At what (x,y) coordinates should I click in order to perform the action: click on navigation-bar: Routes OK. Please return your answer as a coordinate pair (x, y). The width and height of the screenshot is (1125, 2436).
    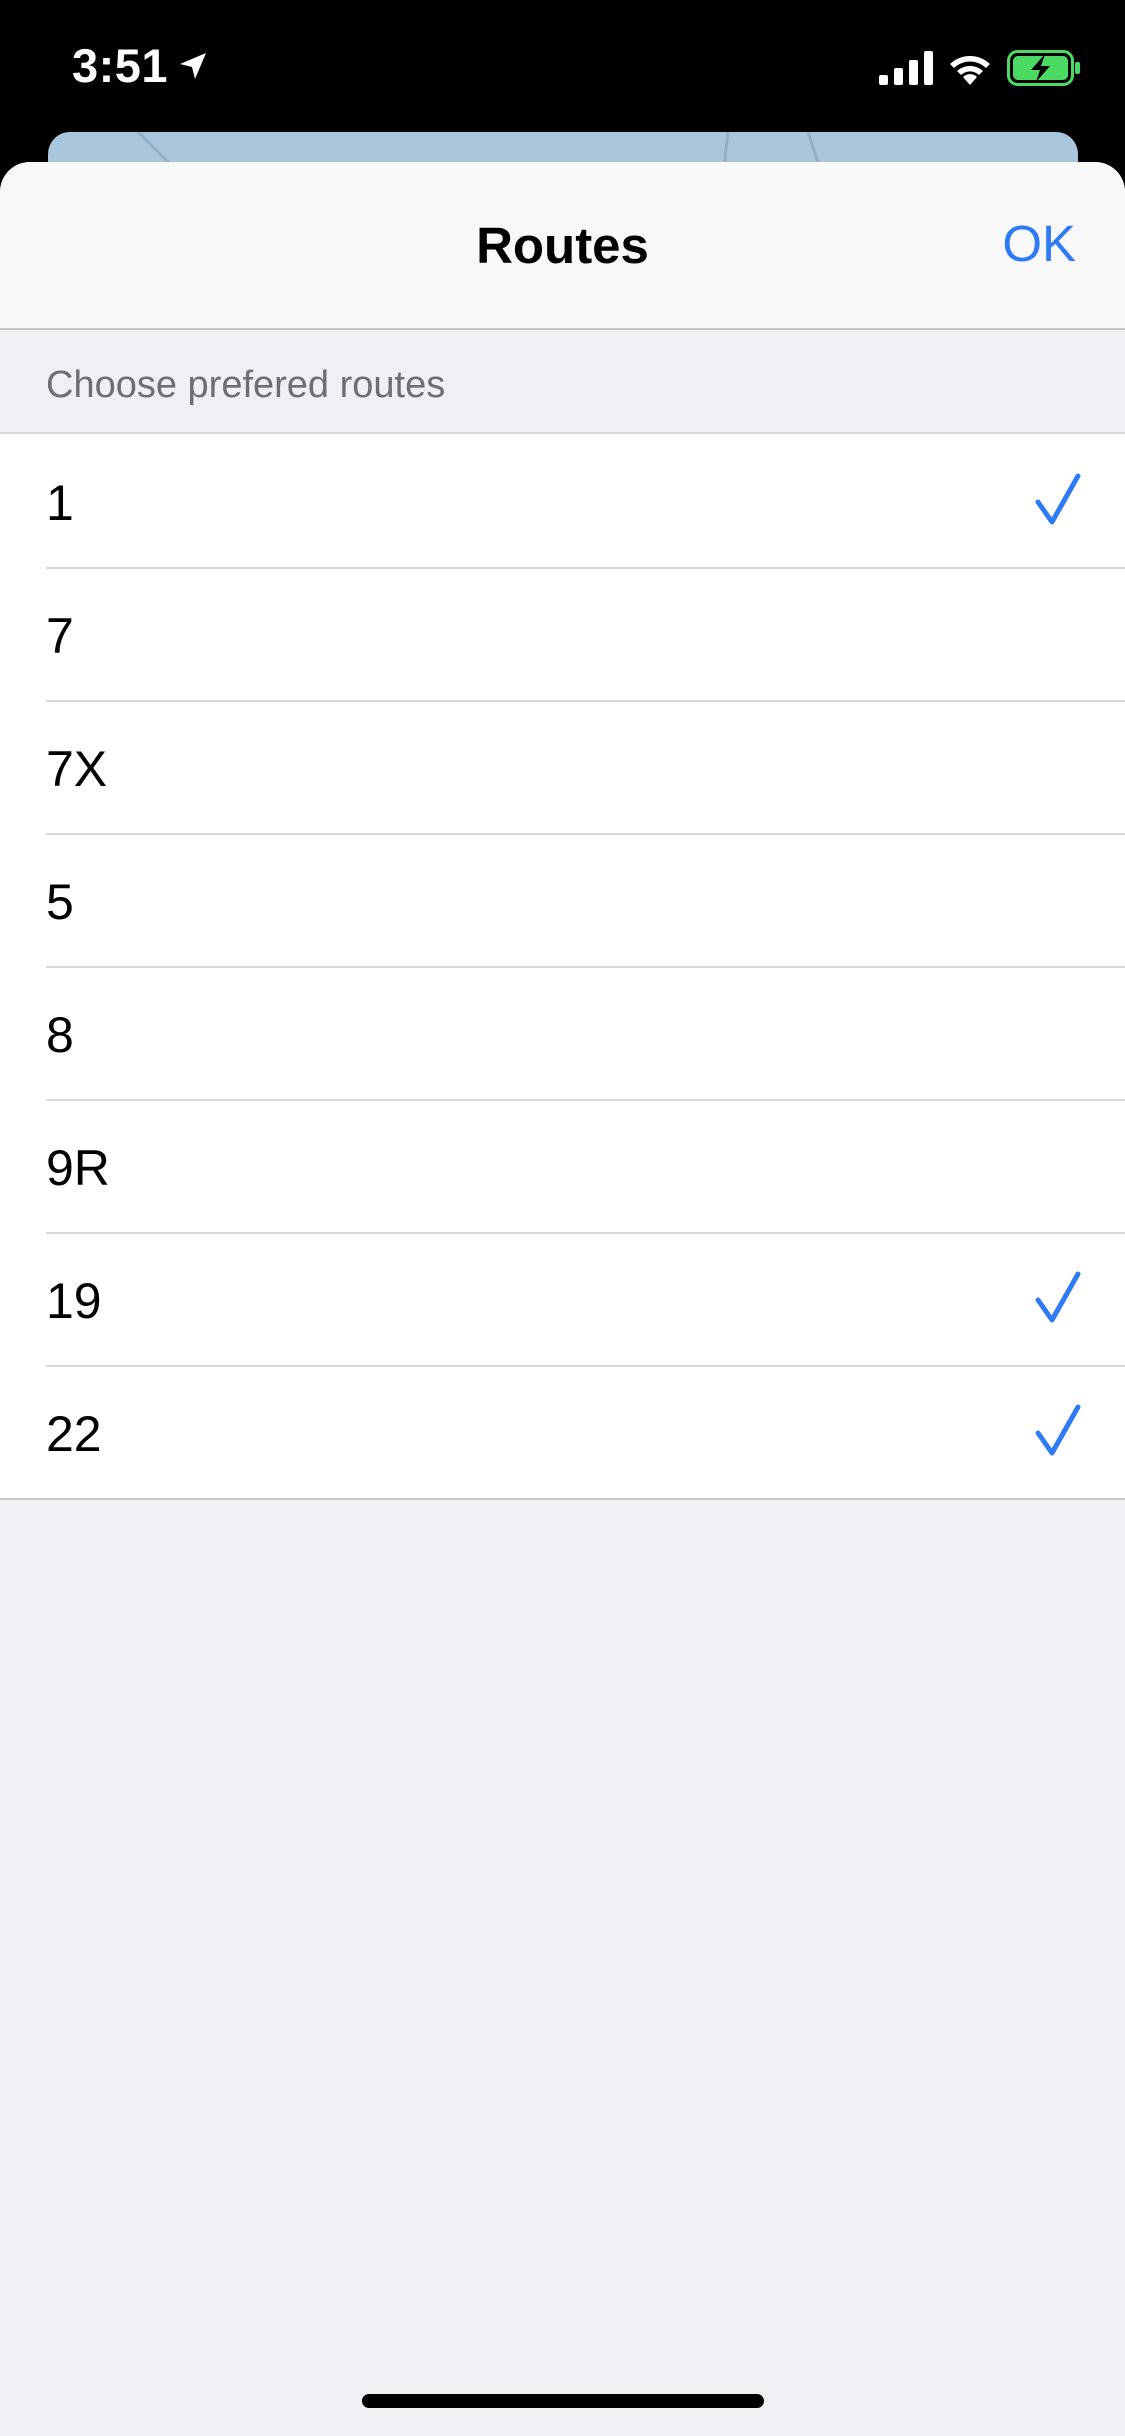
    Looking at the image, I should click on (562, 246).